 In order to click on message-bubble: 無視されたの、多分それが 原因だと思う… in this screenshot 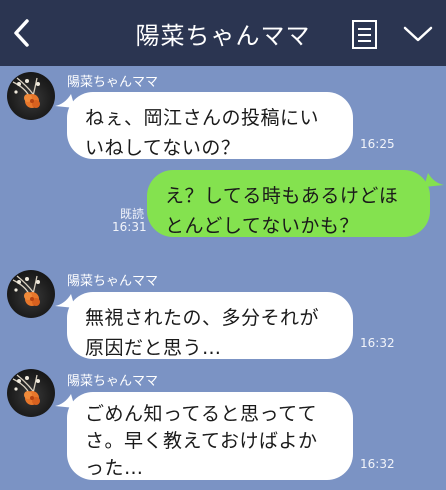, I will do `click(210, 325)`.